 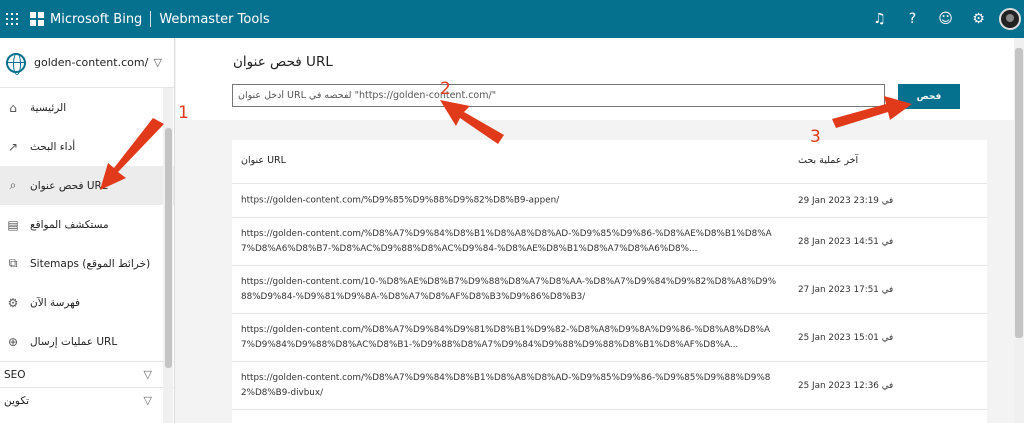 I want to click on avatar, so click(x=1010, y=19).